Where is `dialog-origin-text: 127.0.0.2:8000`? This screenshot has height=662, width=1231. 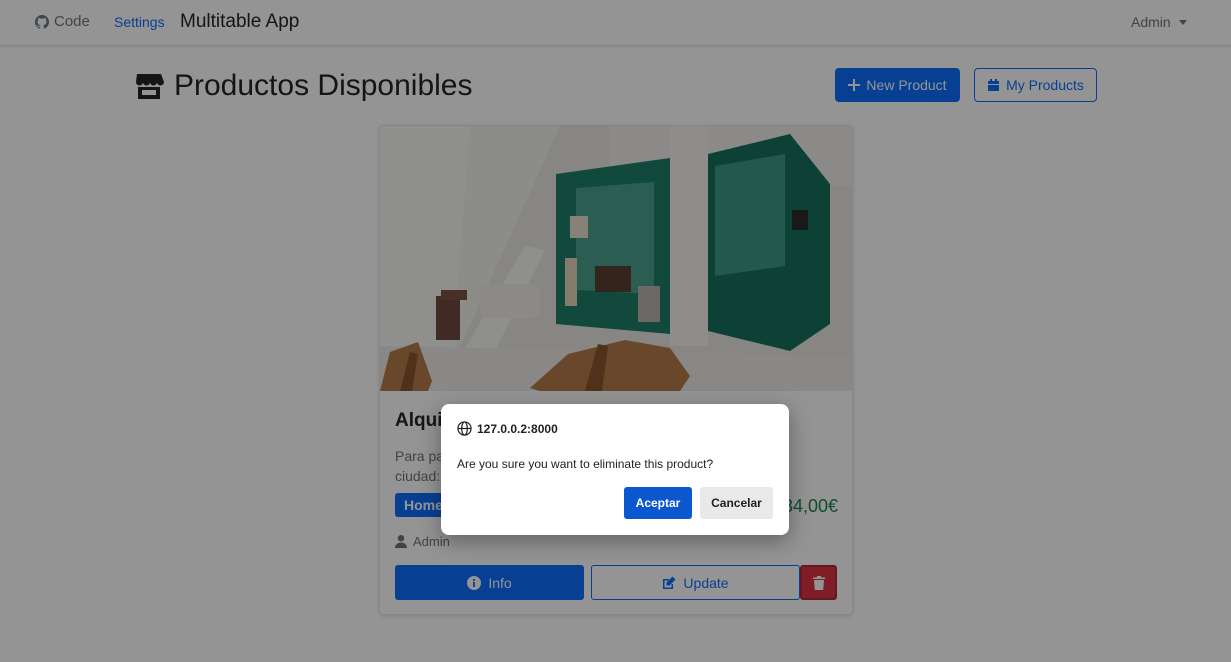 dialog-origin-text: 127.0.0.2:8000 is located at coordinates (517, 428).